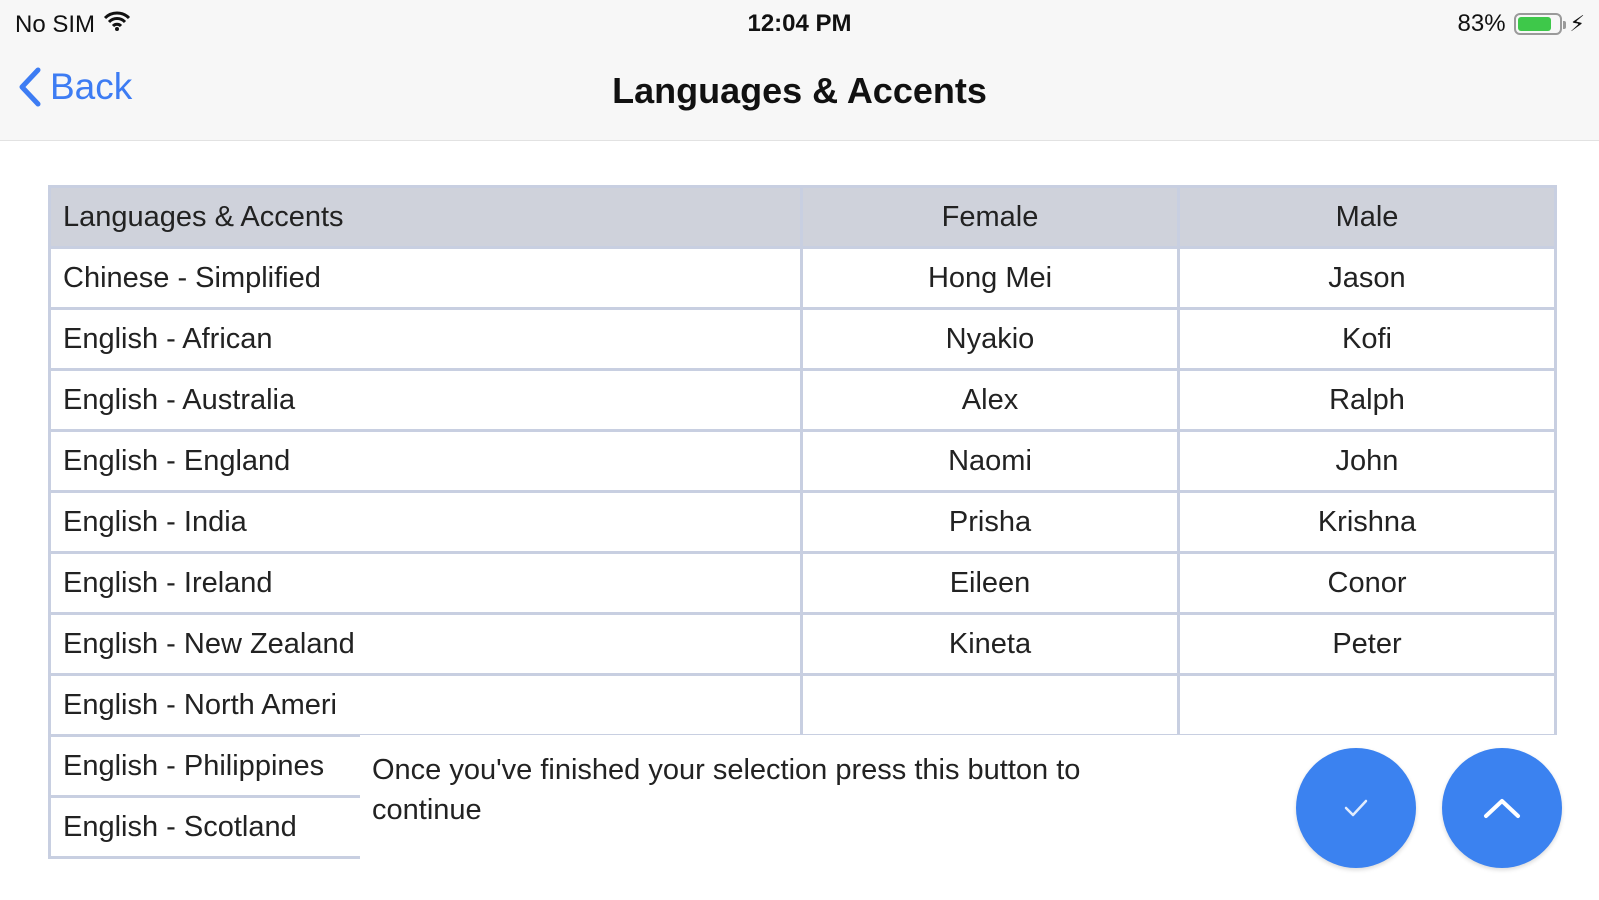 The image size is (1599, 900). What do you see at coordinates (990, 278) in the screenshot?
I see `female-voice-cell: Hong Mei` at bounding box center [990, 278].